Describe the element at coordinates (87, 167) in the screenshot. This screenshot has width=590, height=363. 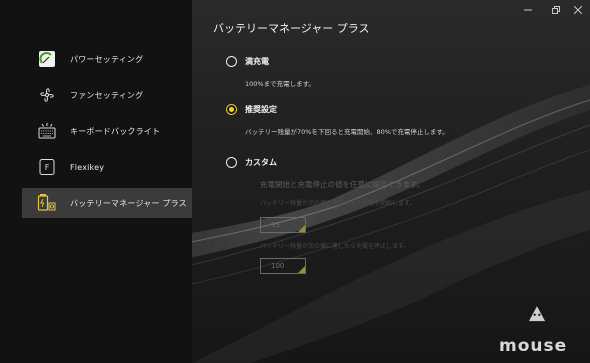
I see `sidebar-item-label: Flexikey` at that location.